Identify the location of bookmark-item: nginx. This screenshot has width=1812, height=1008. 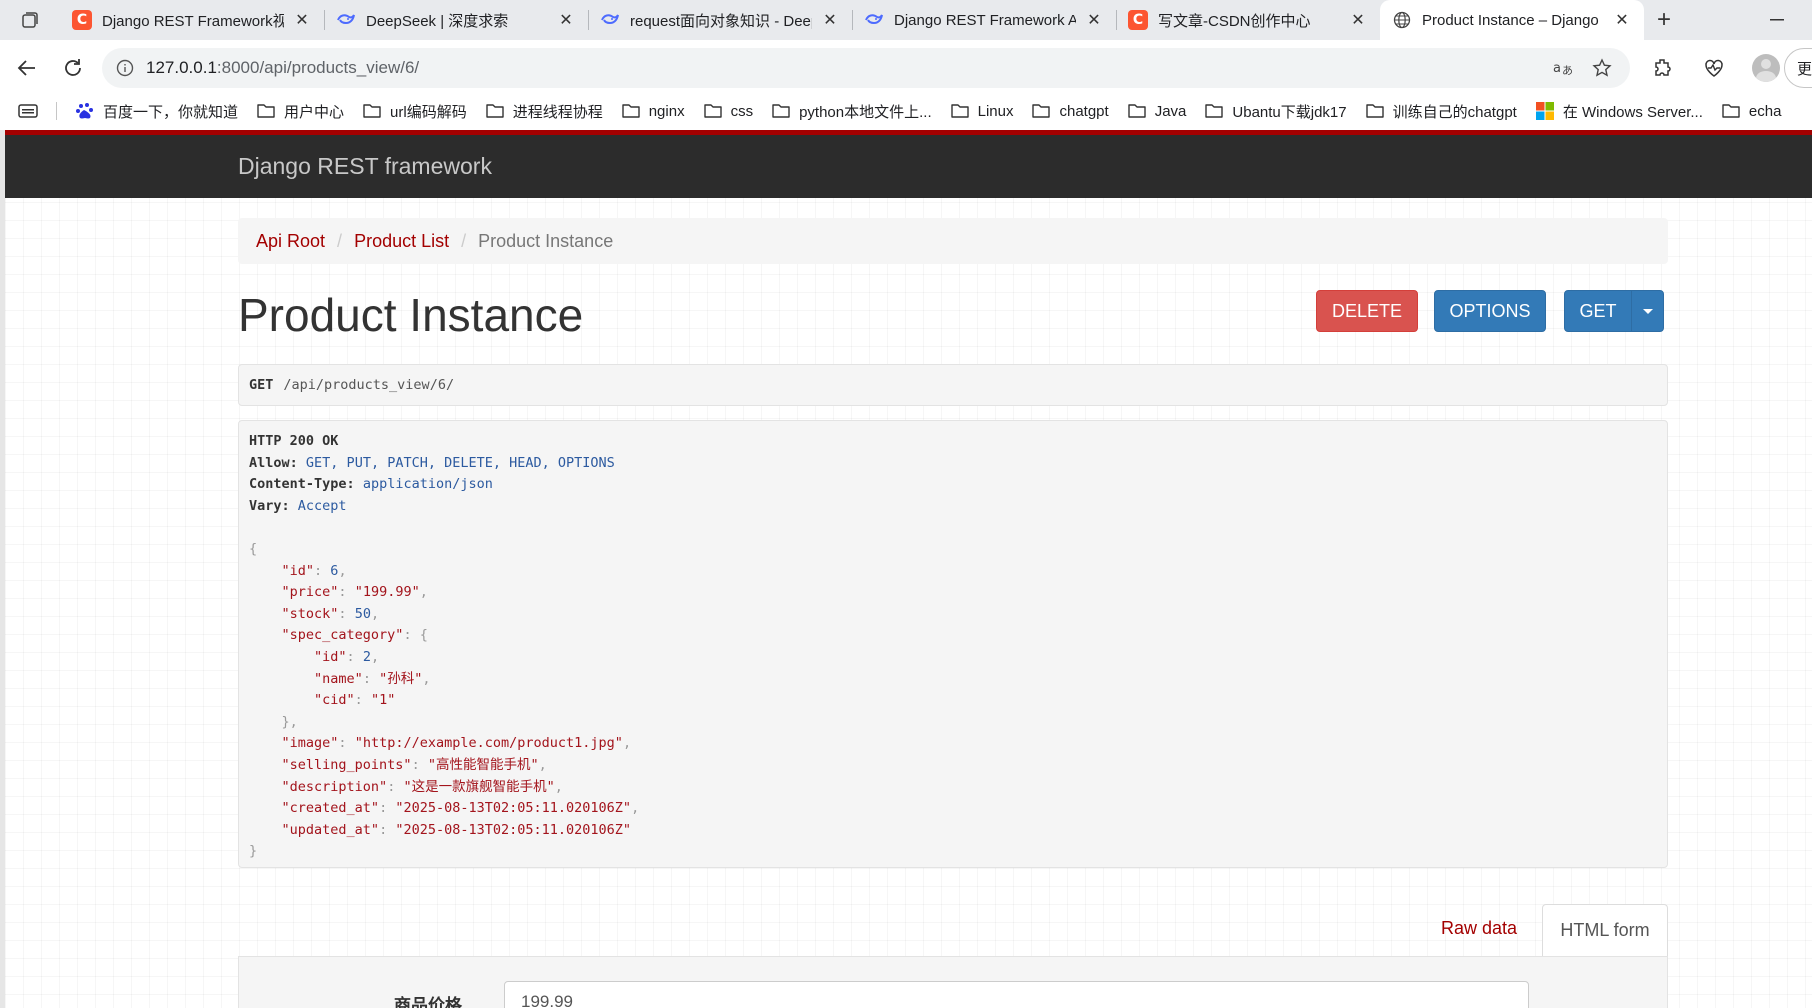
(653, 111).